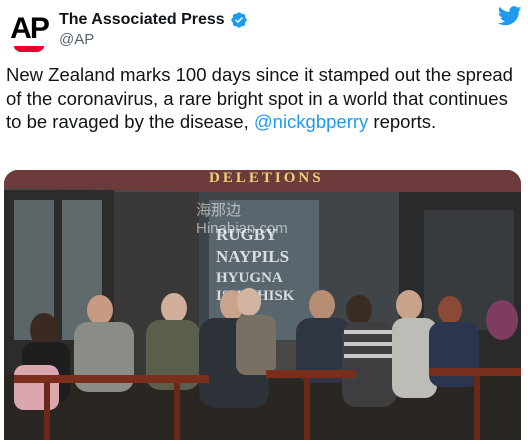 The height and width of the screenshot is (444, 528). Describe the element at coordinates (142, 20) in the screenshot. I see `author-name: The Associated Press` at that location.